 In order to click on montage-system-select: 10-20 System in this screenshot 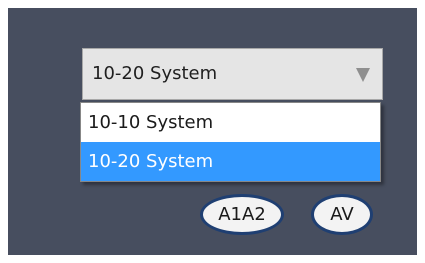, I will do `click(232, 74)`.